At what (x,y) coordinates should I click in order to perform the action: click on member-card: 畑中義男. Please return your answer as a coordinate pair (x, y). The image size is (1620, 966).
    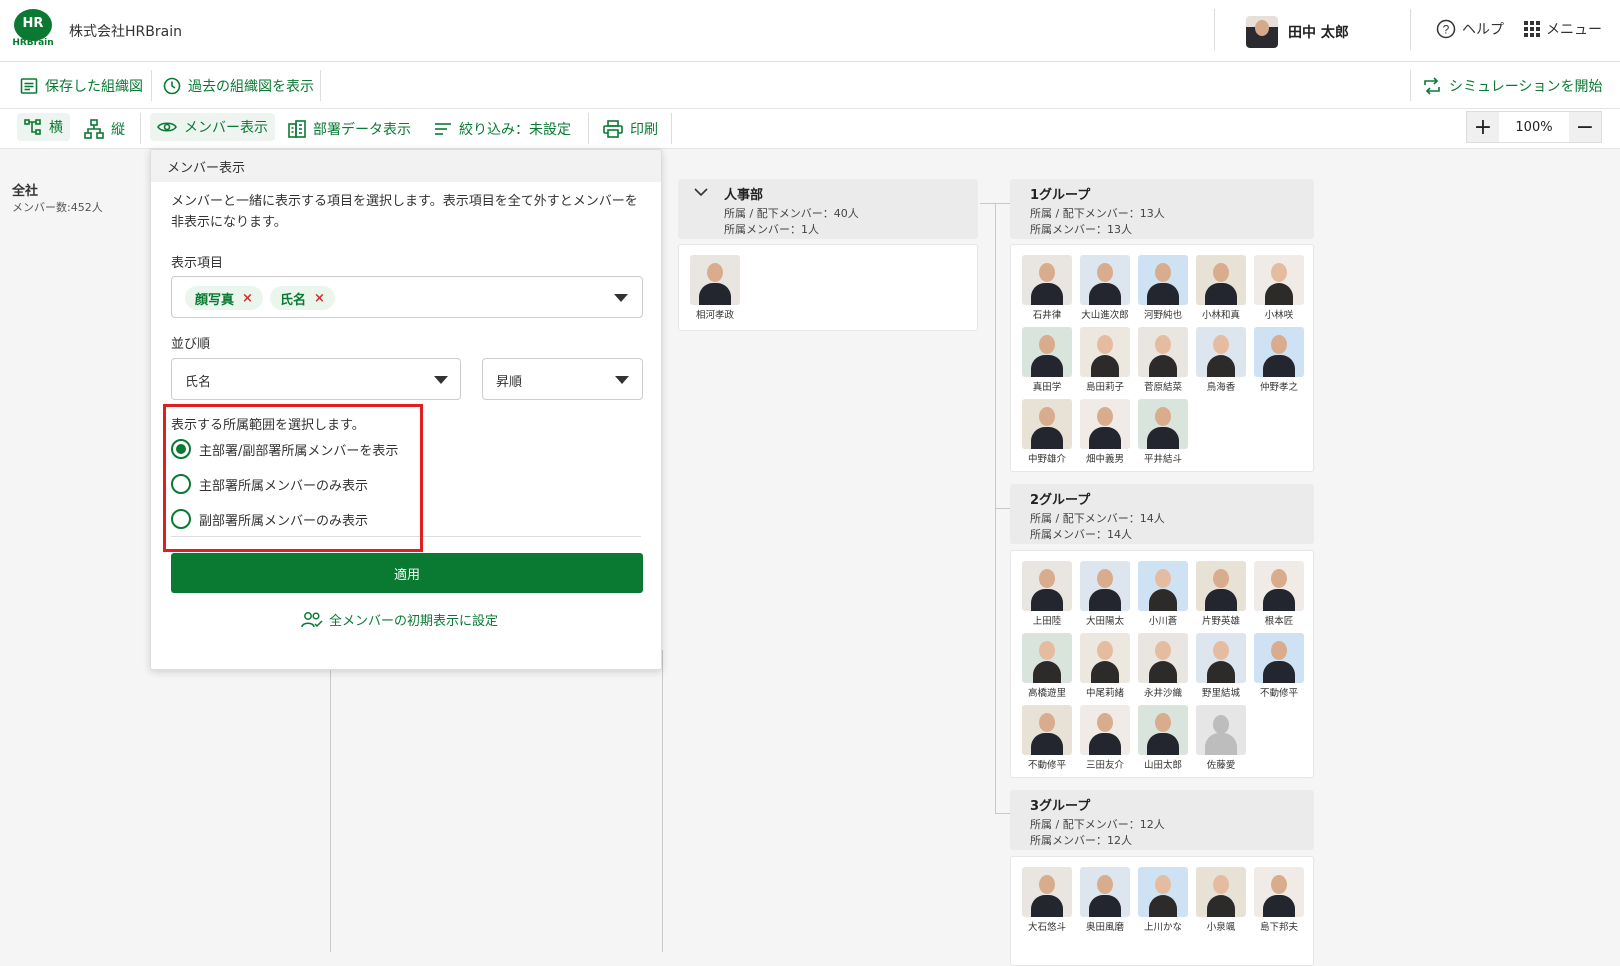
    Looking at the image, I should click on (1105, 432).